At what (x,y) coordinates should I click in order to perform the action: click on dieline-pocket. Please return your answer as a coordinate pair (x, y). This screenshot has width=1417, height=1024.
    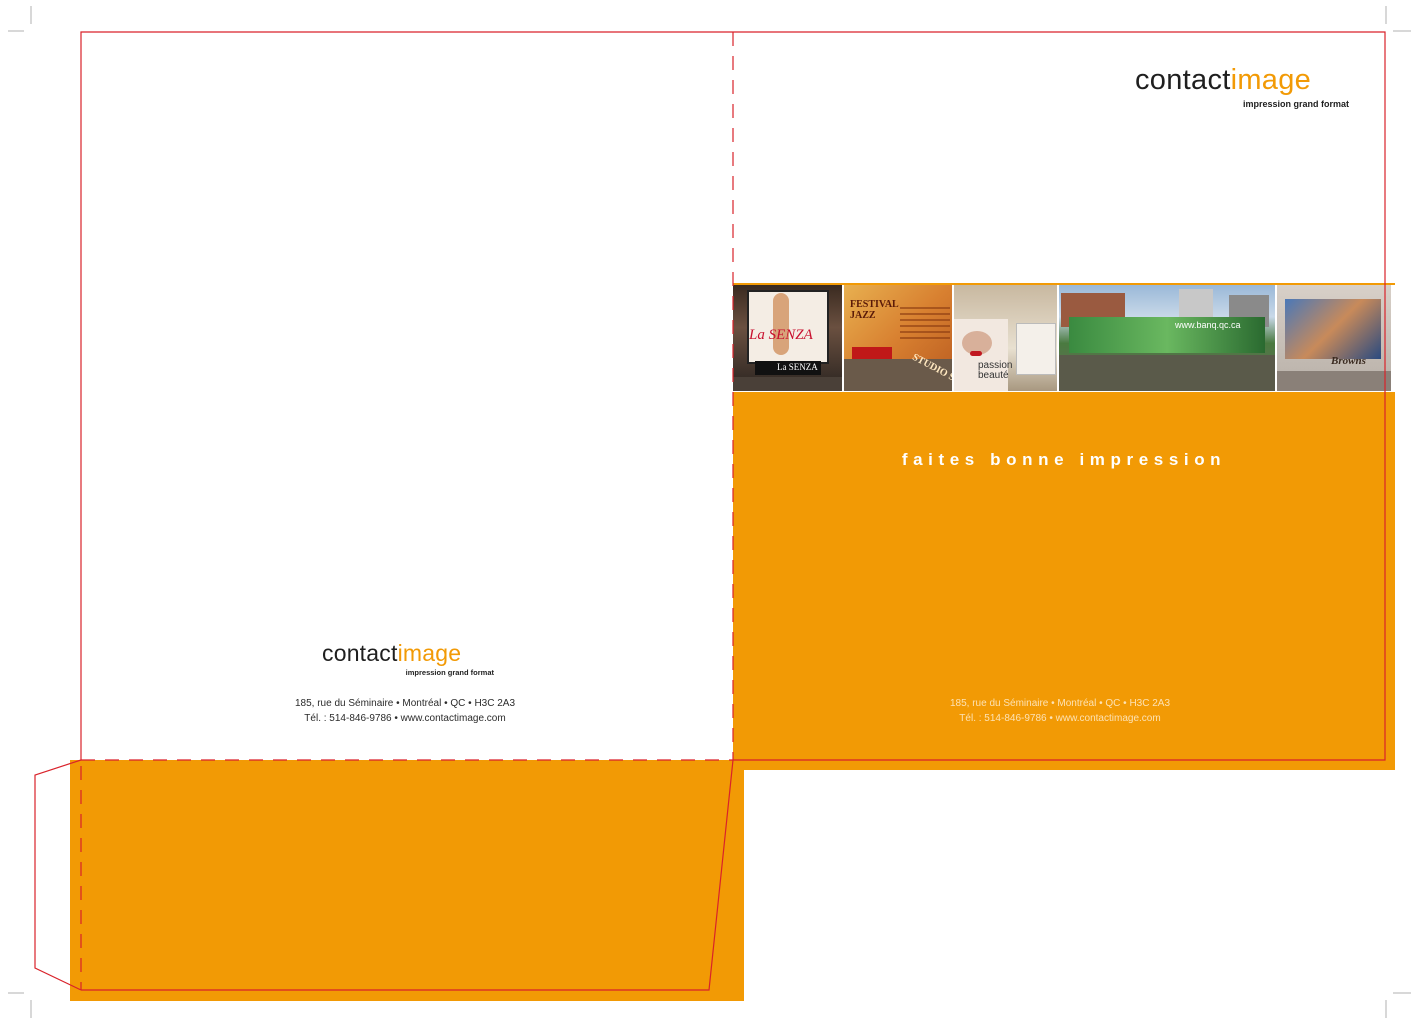
    Looking at the image, I should click on (407, 875).